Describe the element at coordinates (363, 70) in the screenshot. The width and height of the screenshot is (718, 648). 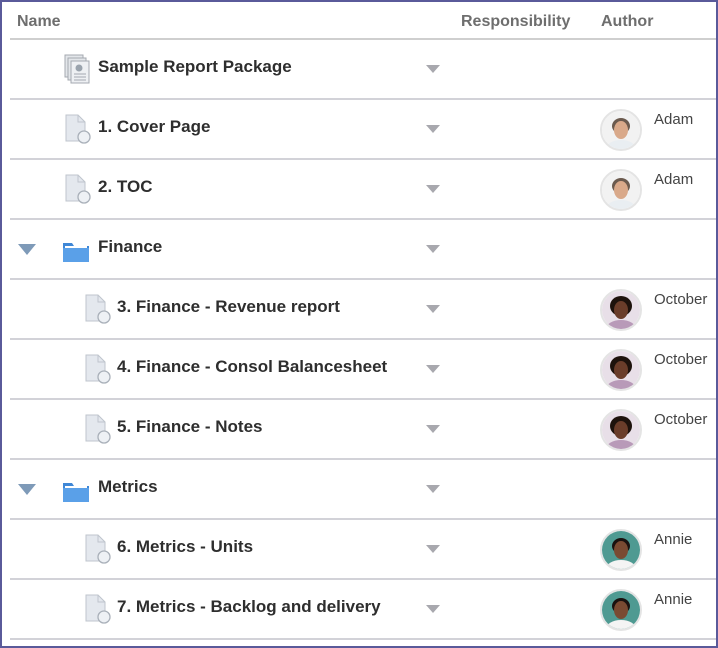
I see `package-row: Sample Report Package` at that location.